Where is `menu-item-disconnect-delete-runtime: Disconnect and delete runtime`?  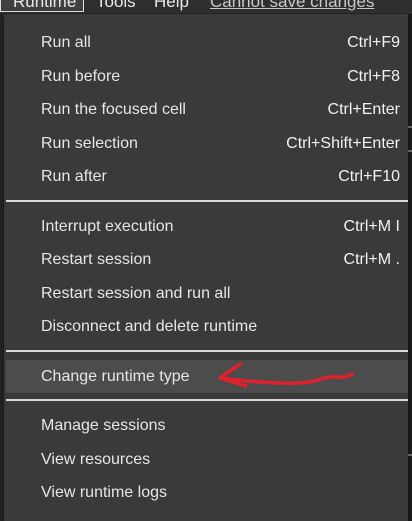 menu-item-disconnect-delete-runtime: Disconnect and delete runtime is located at coordinates (207, 326).